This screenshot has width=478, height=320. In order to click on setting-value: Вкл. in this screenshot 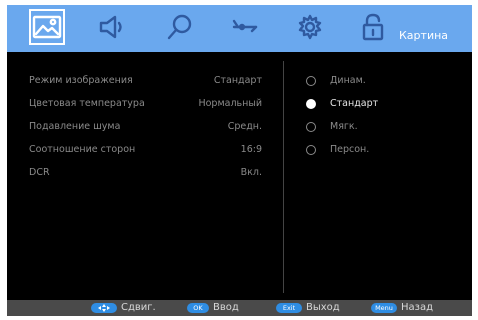, I will do `click(251, 172)`.